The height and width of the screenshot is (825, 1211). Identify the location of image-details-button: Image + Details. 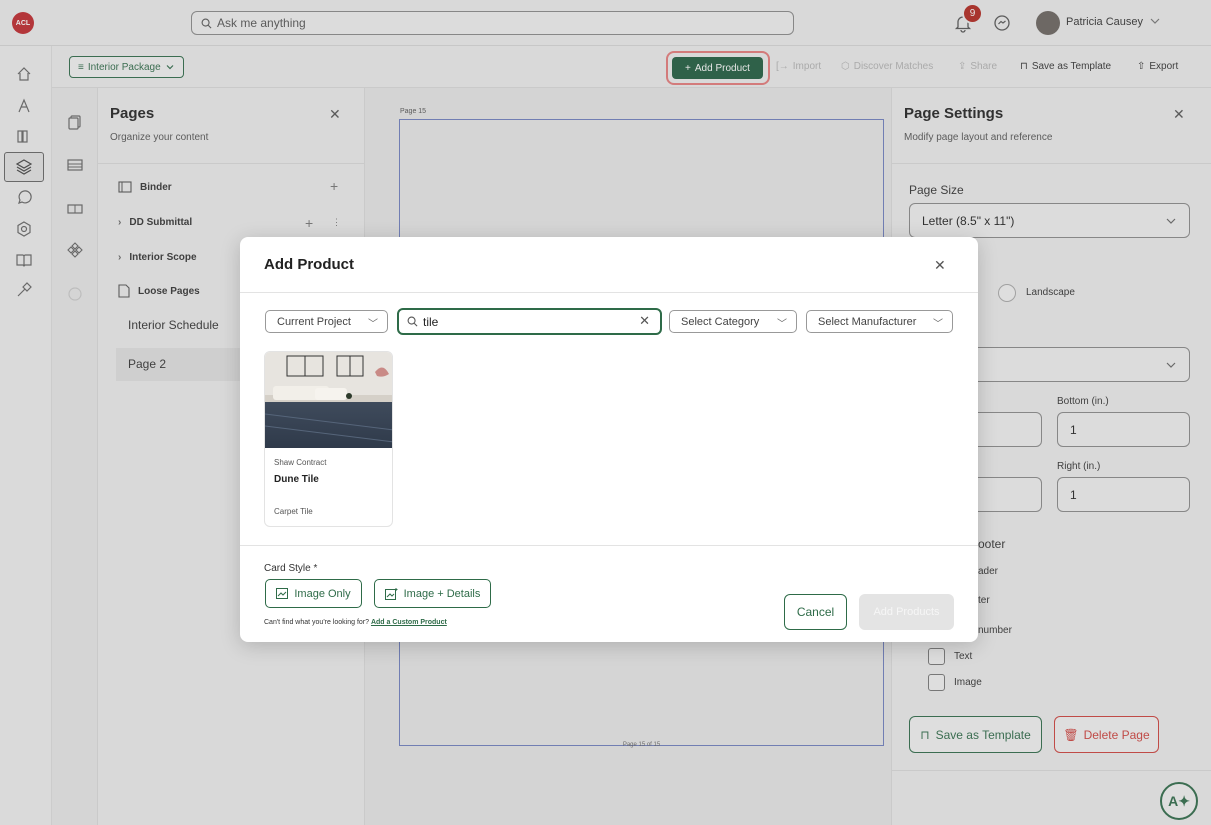
(432, 593).